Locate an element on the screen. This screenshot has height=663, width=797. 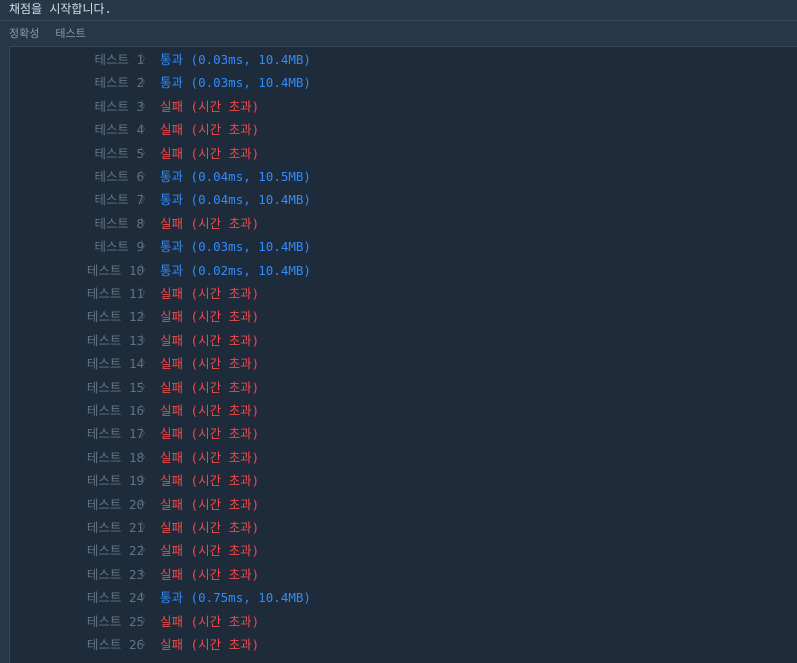
test-label: 테스트 23 is located at coordinates (115, 574).